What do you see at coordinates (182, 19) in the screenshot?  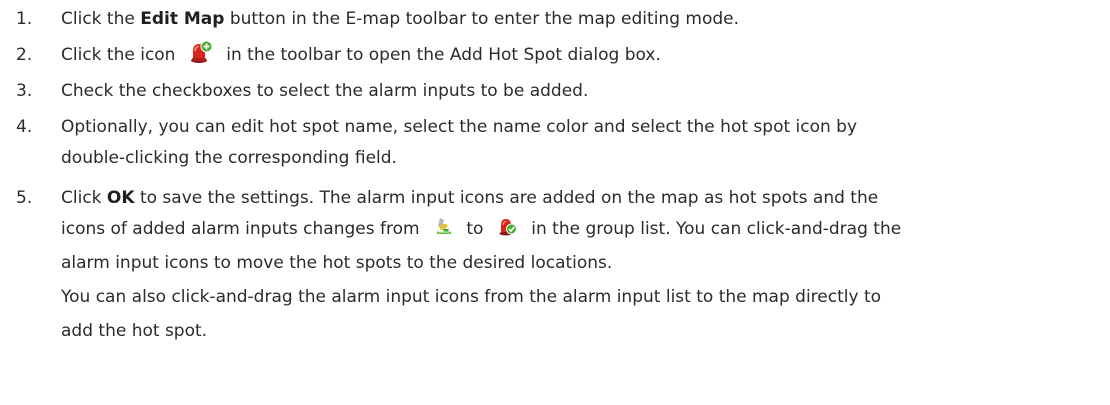 I see `edit-map-label: Edit Map` at bounding box center [182, 19].